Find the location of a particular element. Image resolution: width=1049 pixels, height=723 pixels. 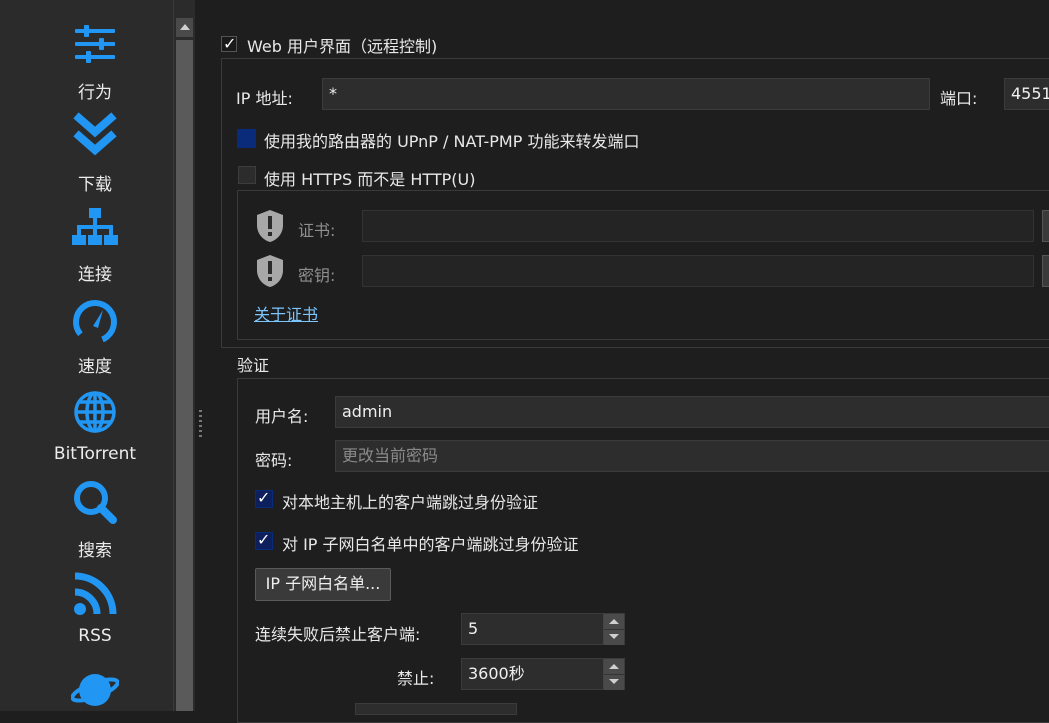

about-certificates-link: 关于证书 is located at coordinates (286, 313).